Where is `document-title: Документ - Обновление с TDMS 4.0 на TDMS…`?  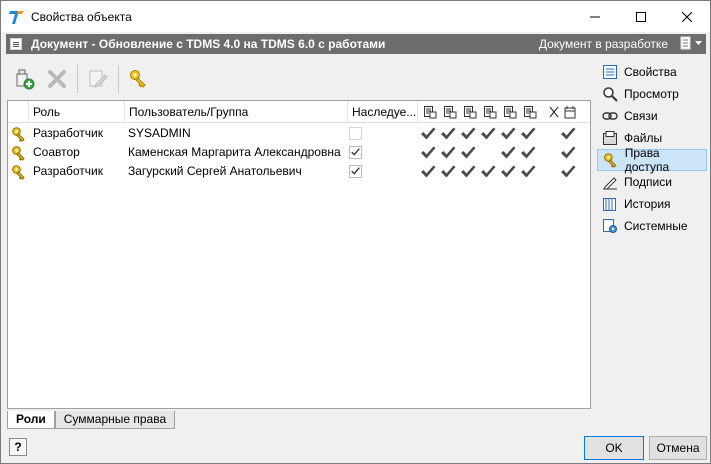
document-title: Документ - Обновление с TDMS 4.0 на TDMS… is located at coordinates (208, 44).